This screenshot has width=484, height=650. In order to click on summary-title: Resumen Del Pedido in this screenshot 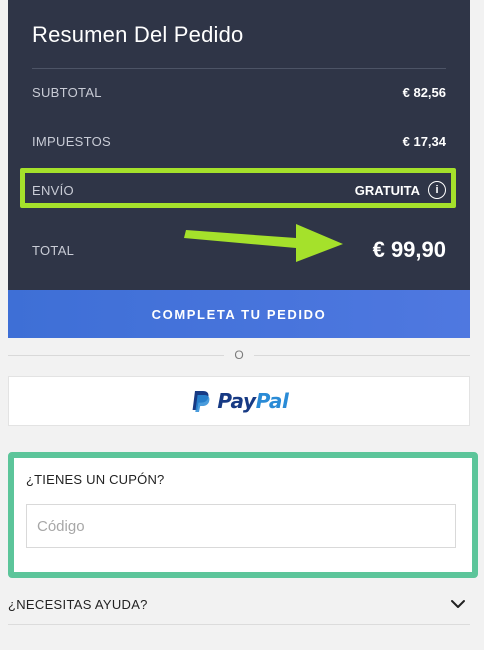, I will do `click(138, 34)`.